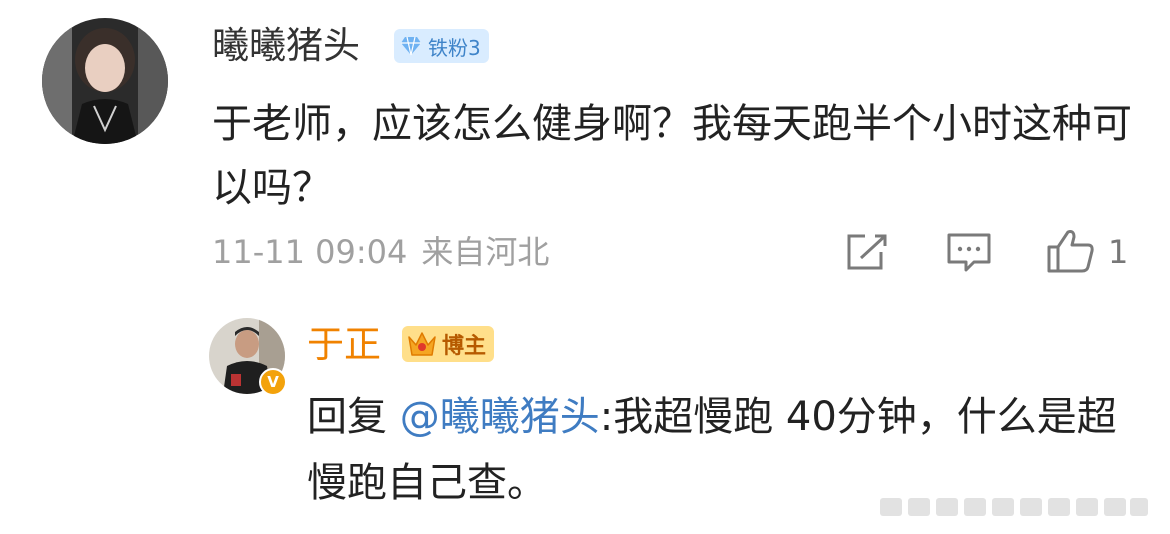  What do you see at coordinates (286, 46) in the screenshot?
I see `commenter-username: 曦曦猪头` at bounding box center [286, 46].